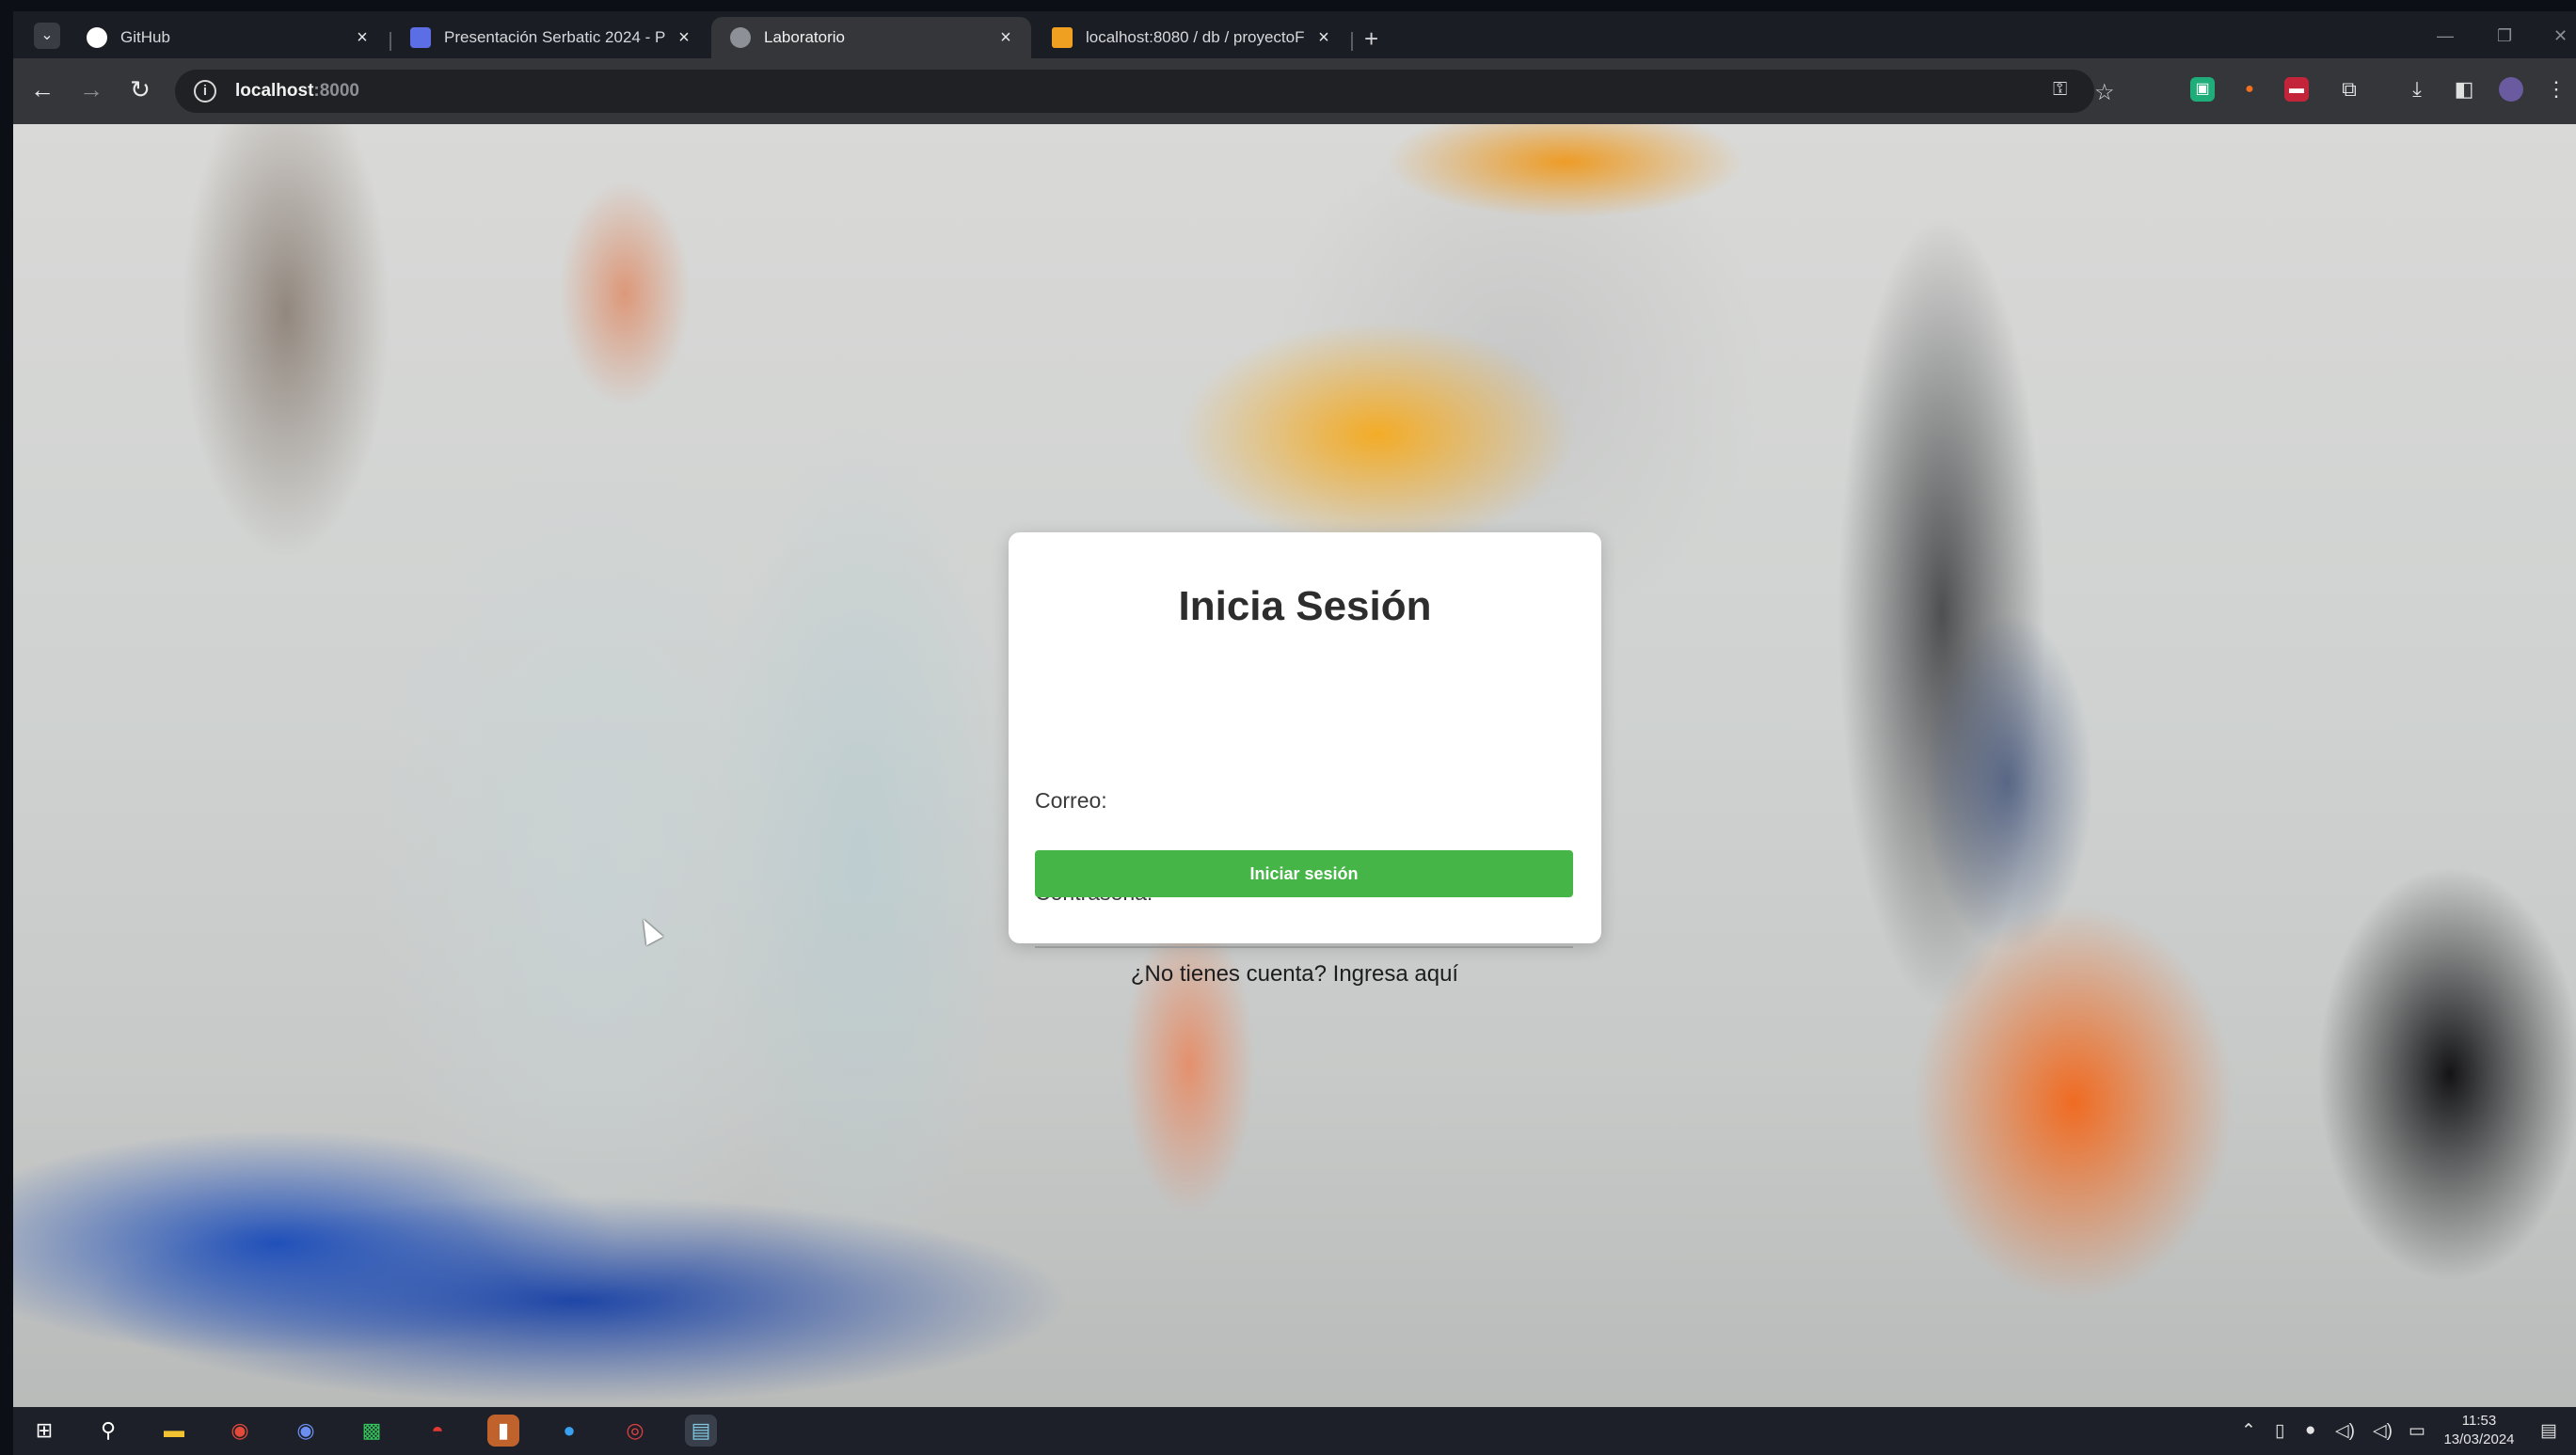 The height and width of the screenshot is (1455, 2576). I want to click on login-title: Inicia Sesión, so click(1305, 606).